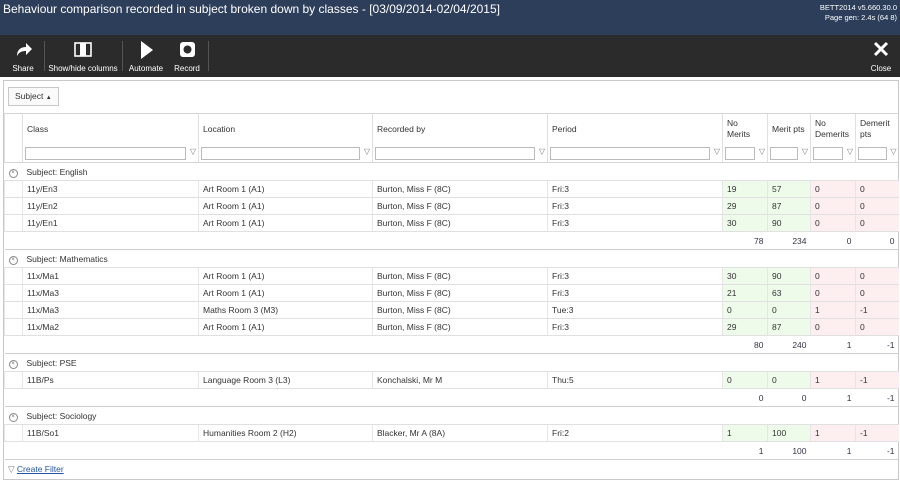 Image resolution: width=900 pixels, height=481 pixels. I want to click on cell-merit-pts: 63, so click(789, 293).